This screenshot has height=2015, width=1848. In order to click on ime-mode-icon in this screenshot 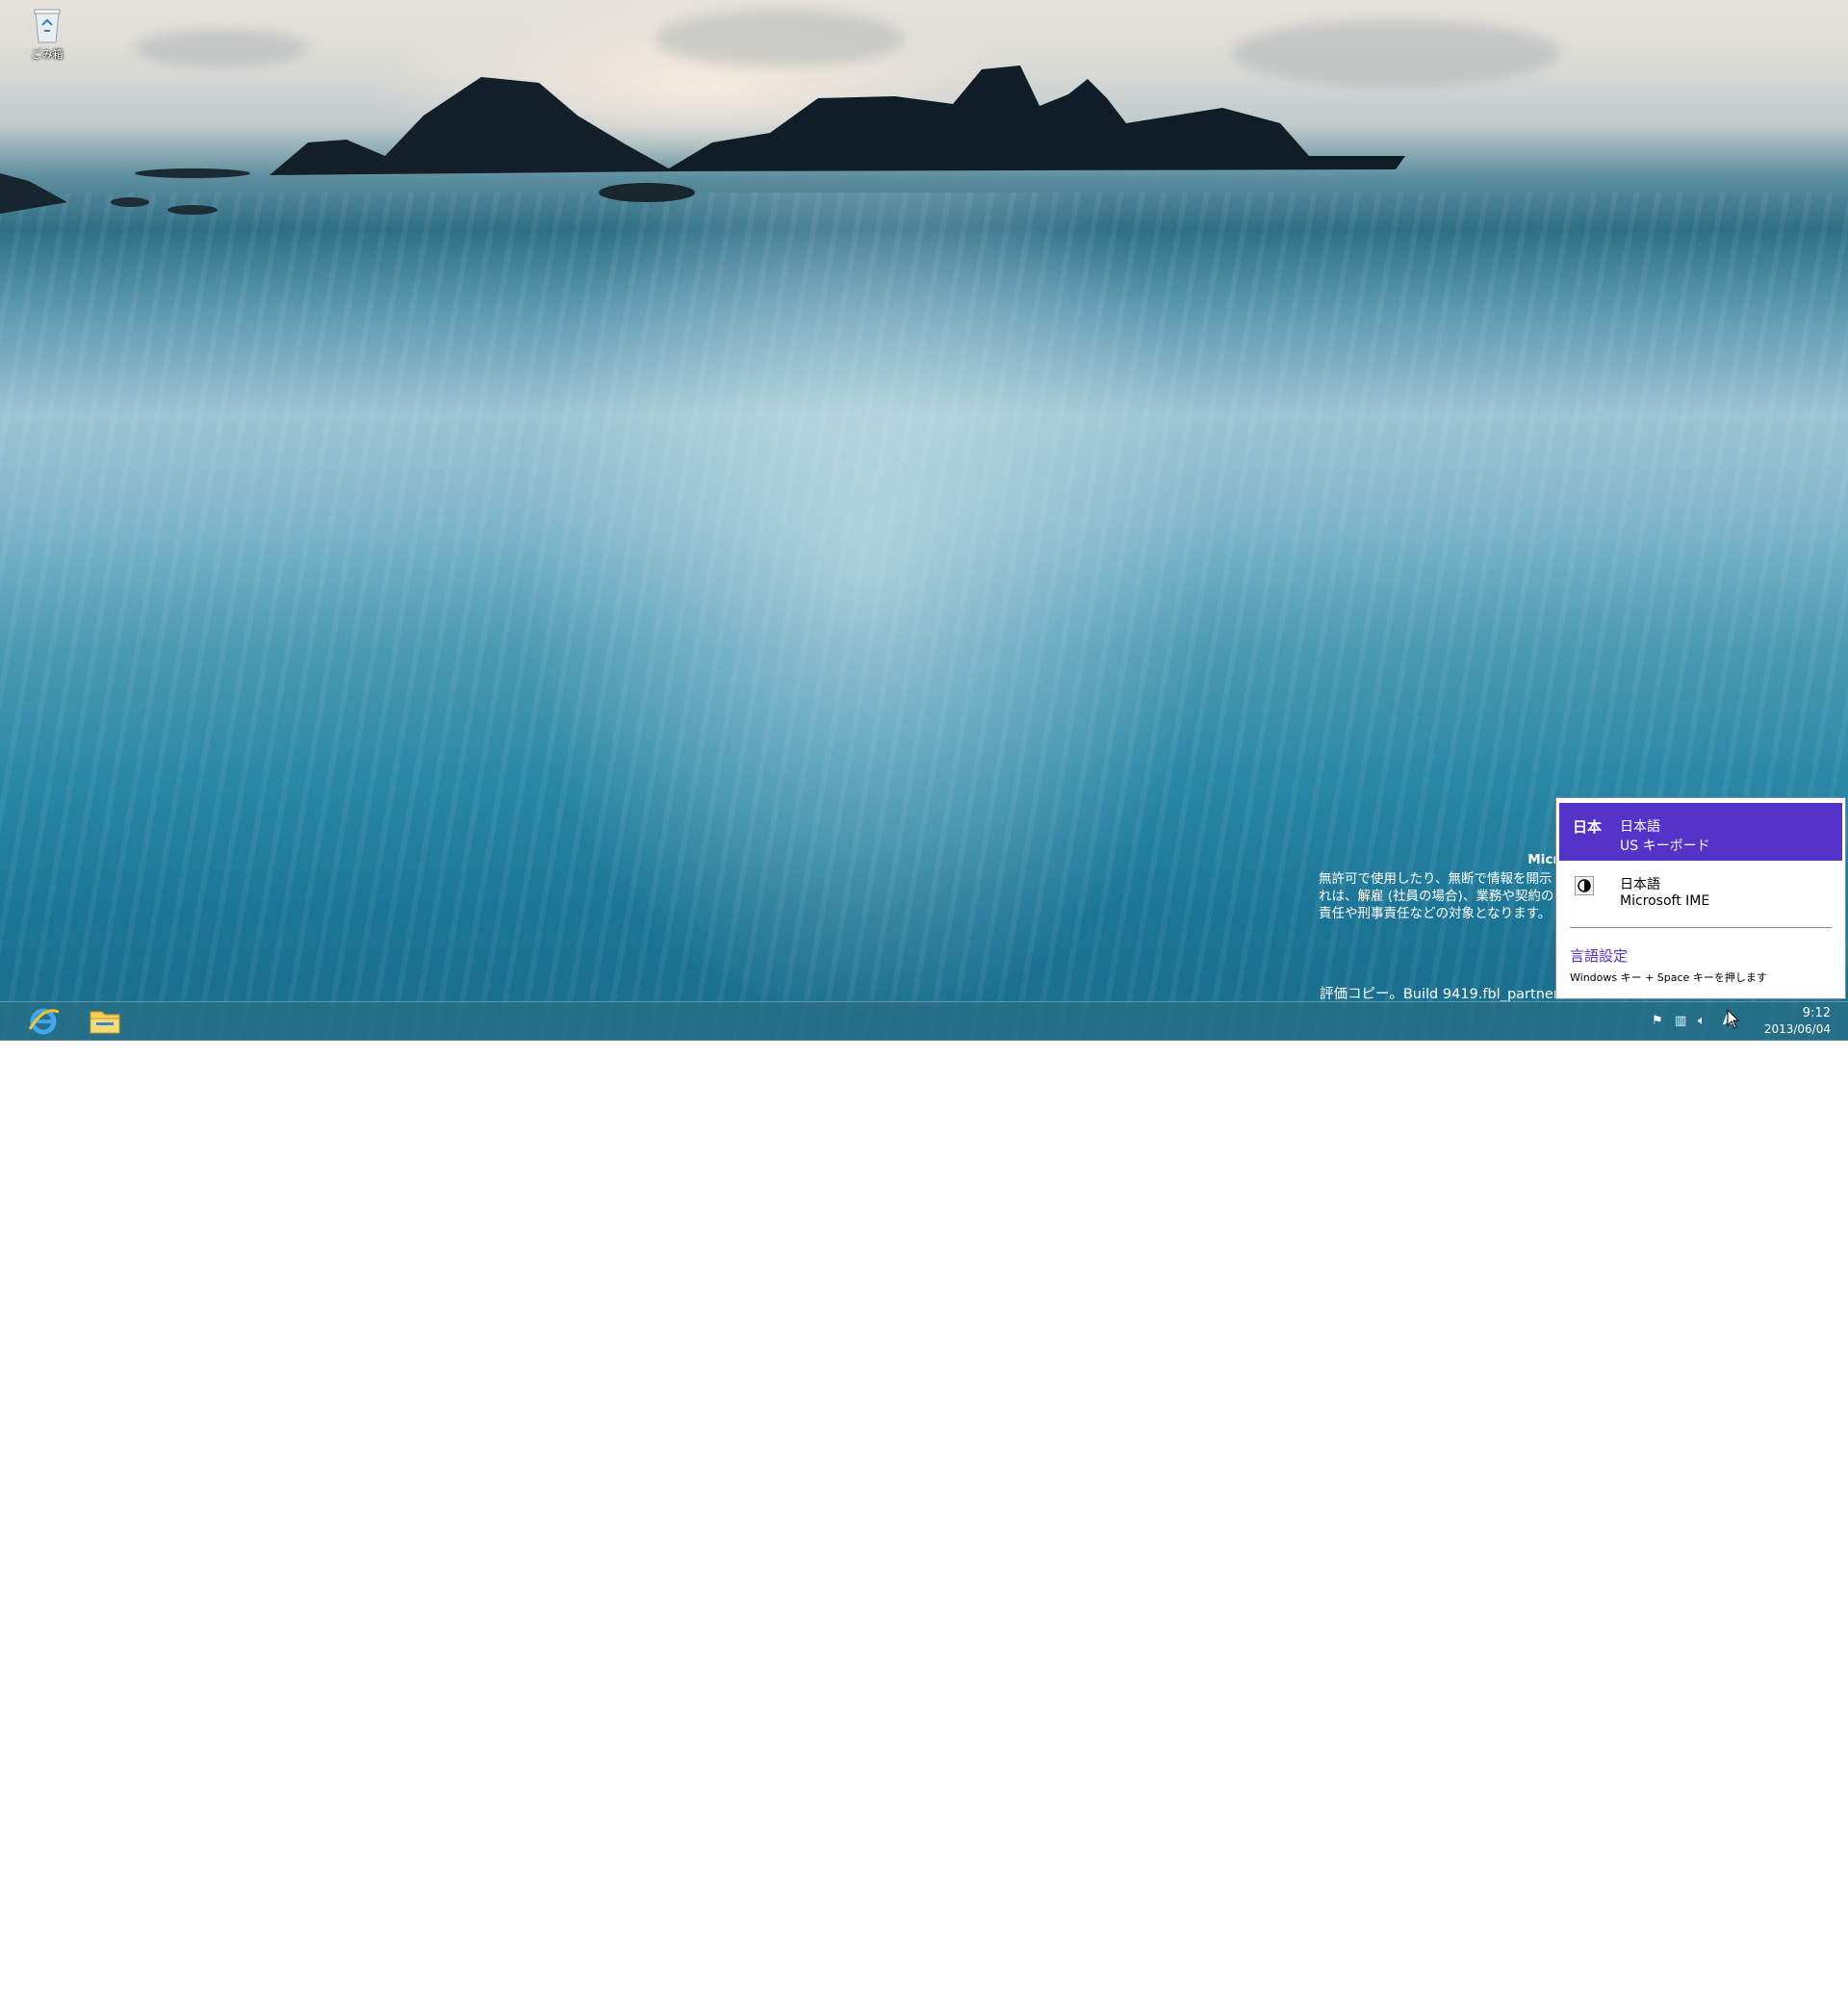, I will do `click(1584, 886)`.